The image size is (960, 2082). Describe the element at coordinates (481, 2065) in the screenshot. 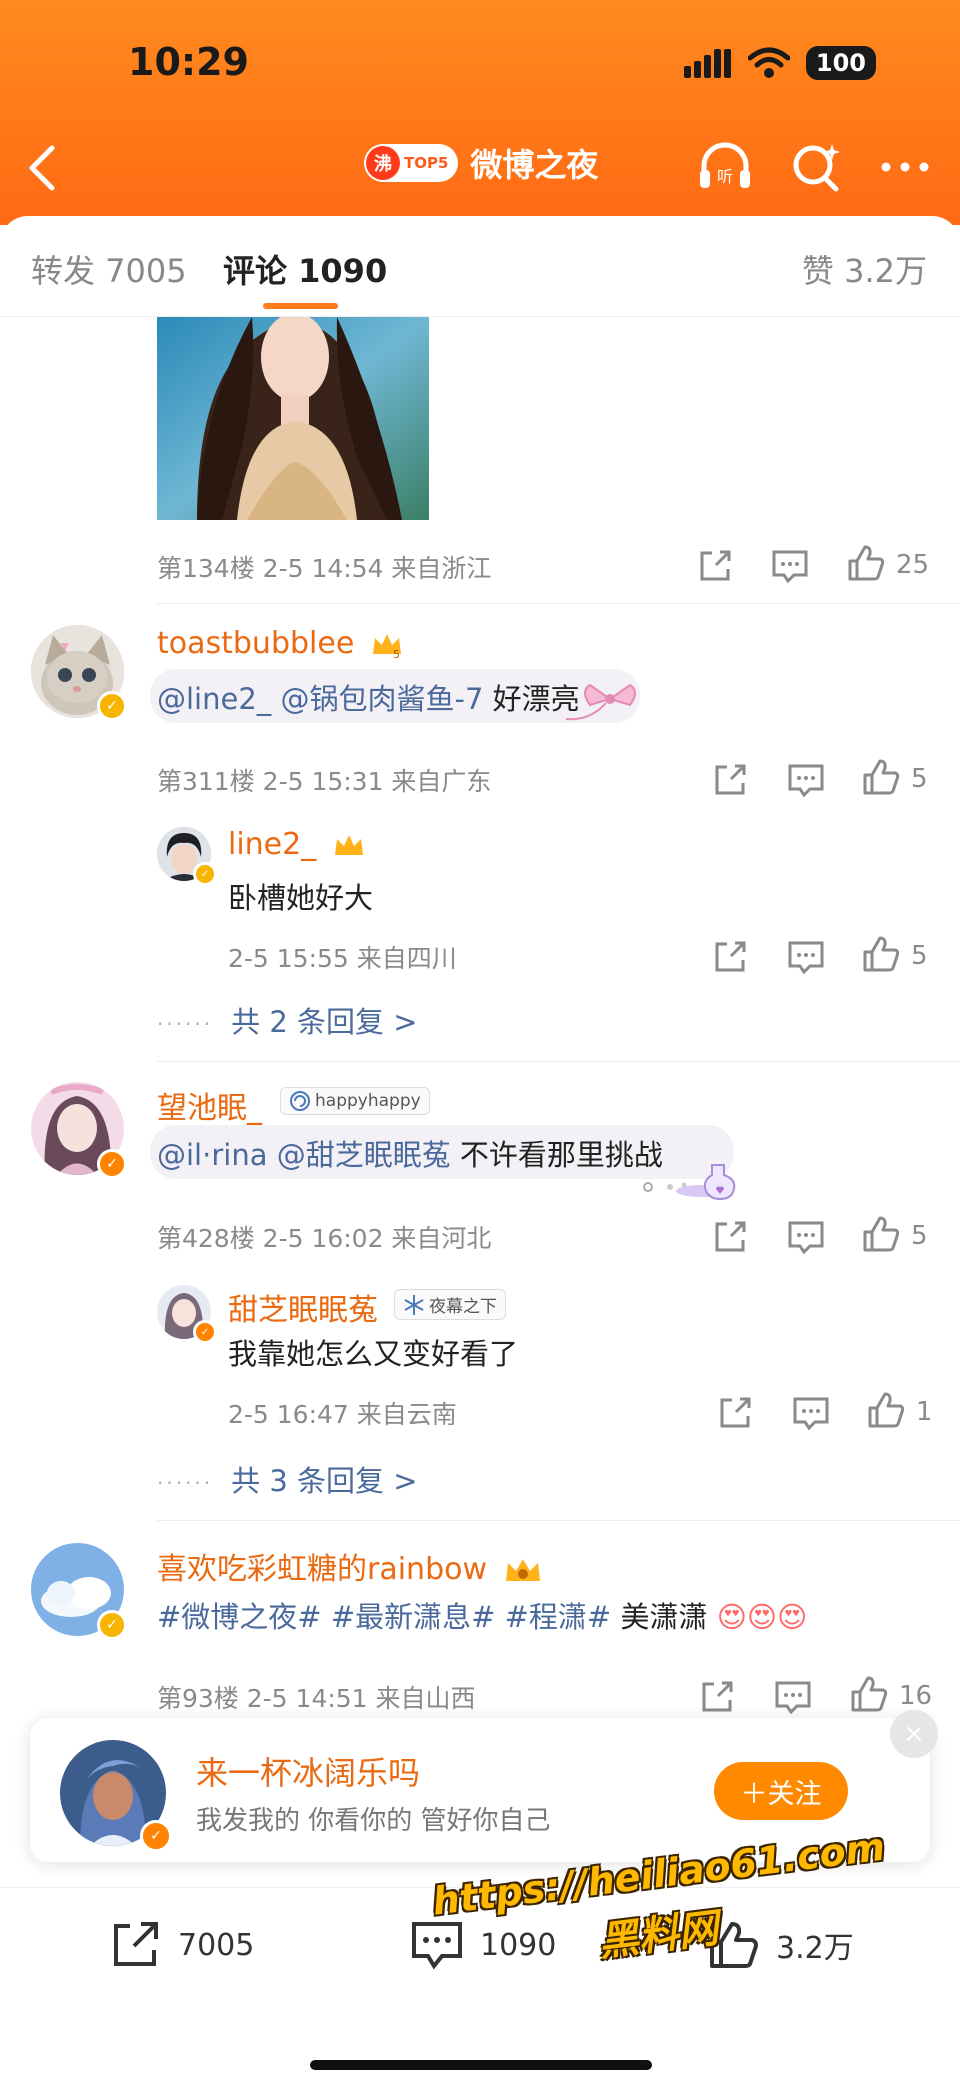

I see `home-indicator` at that location.